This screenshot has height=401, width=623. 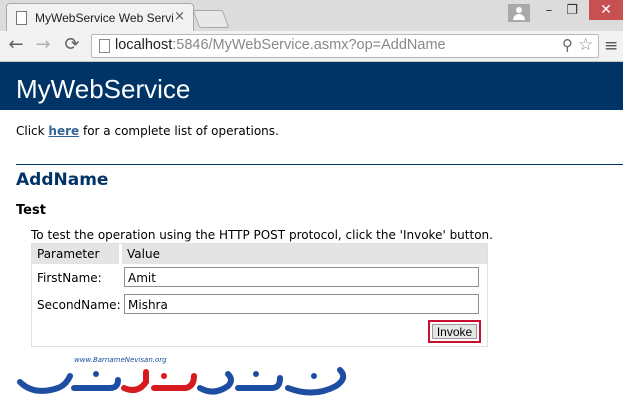 I want to click on maximize-icon: ❐, so click(x=572, y=10).